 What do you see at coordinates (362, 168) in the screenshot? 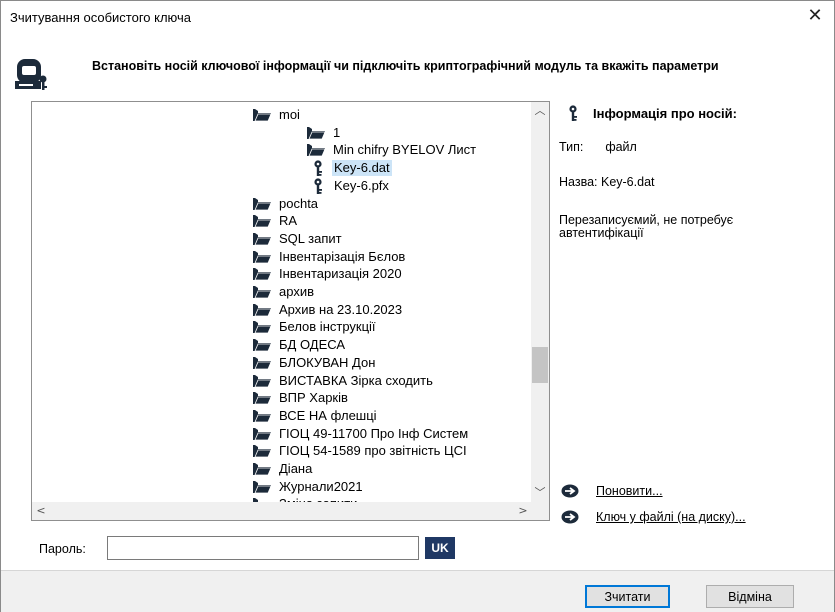
I see `tree-item-label: Key-6.dat` at bounding box center [362, 168].